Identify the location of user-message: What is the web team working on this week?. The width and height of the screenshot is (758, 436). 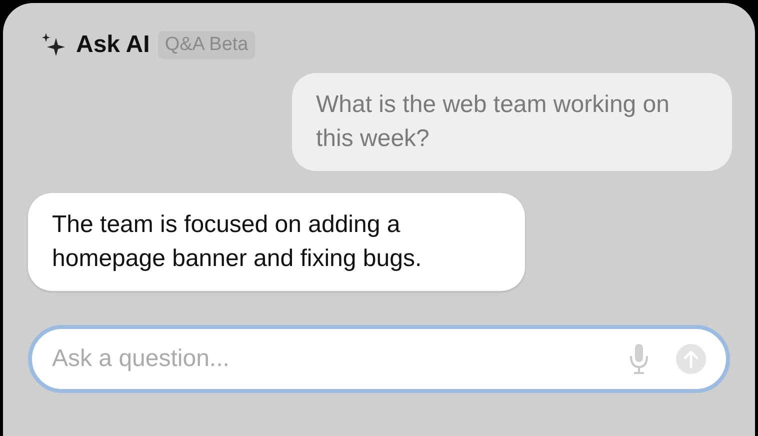
(512, 122).